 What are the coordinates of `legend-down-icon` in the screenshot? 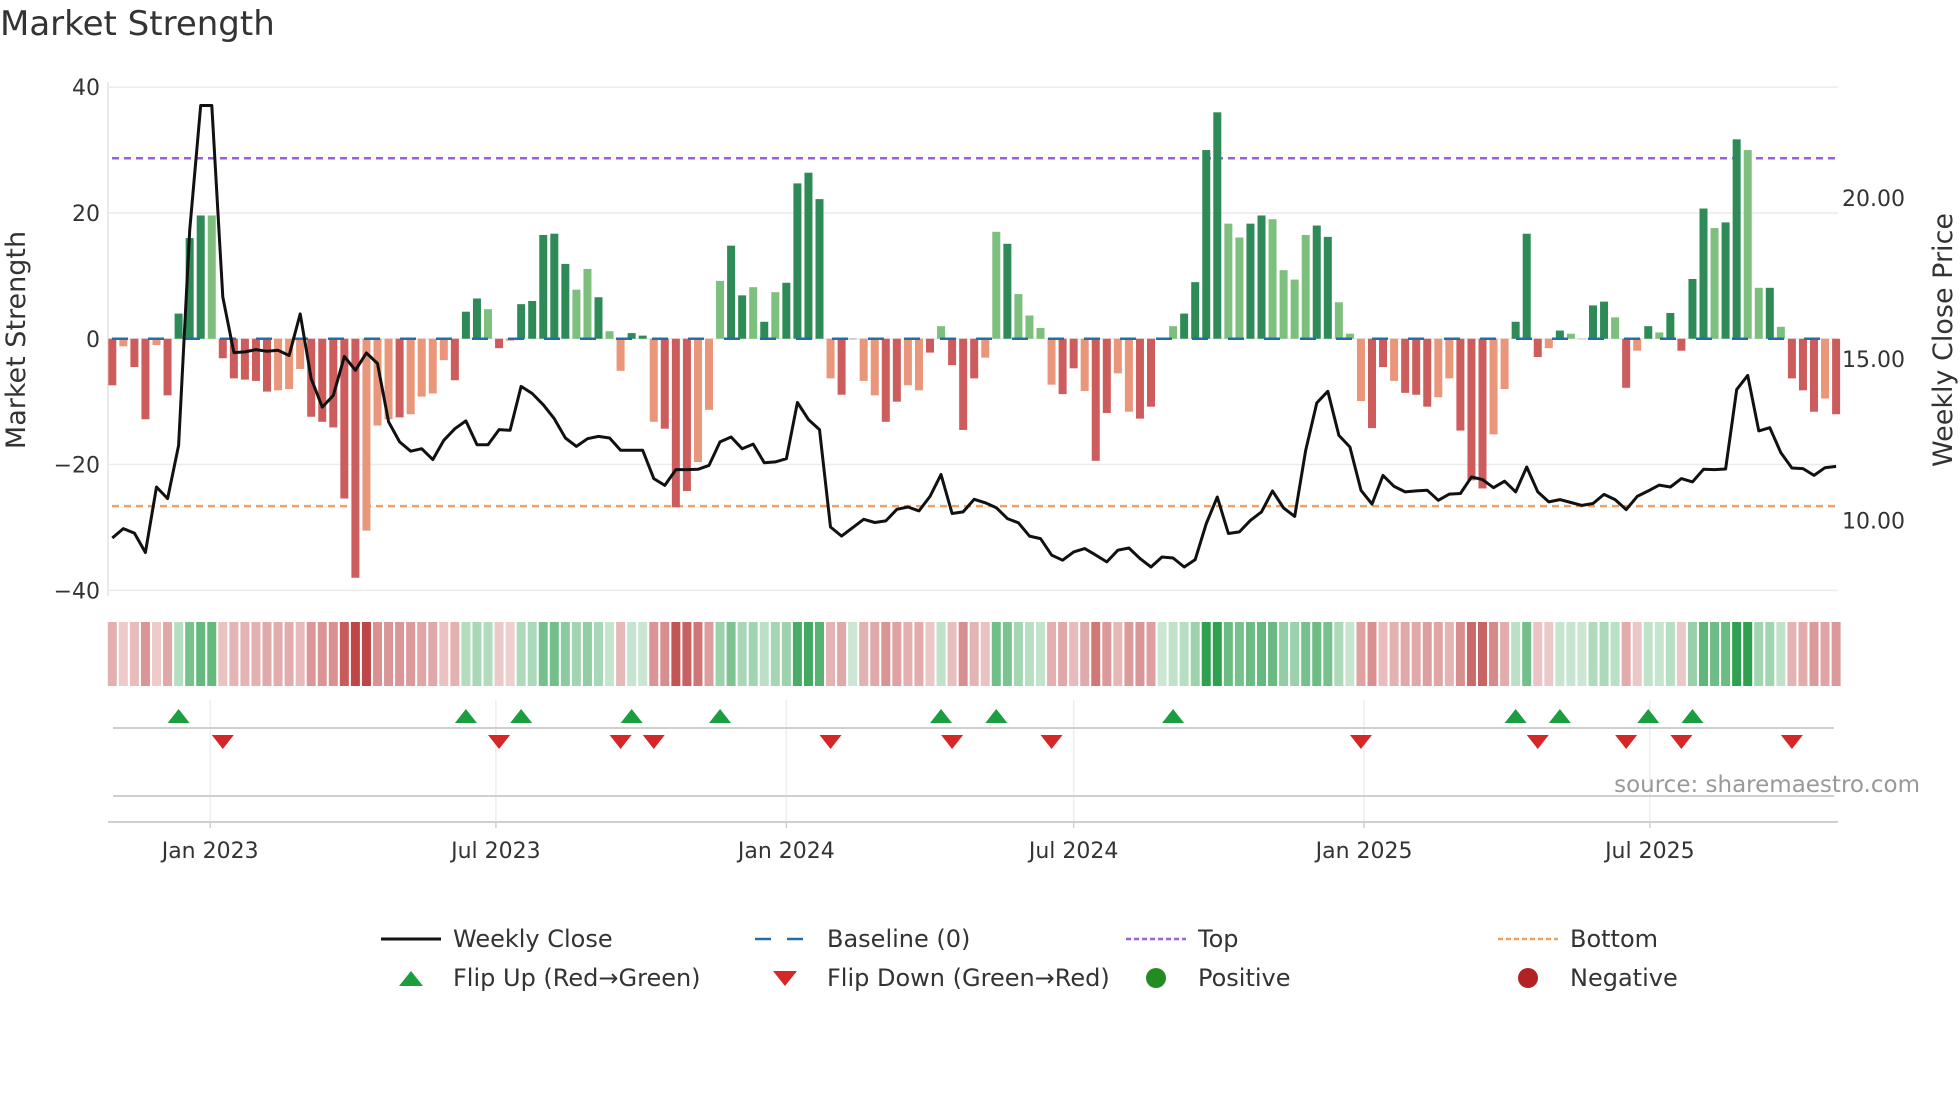 It's located at (785, 978).